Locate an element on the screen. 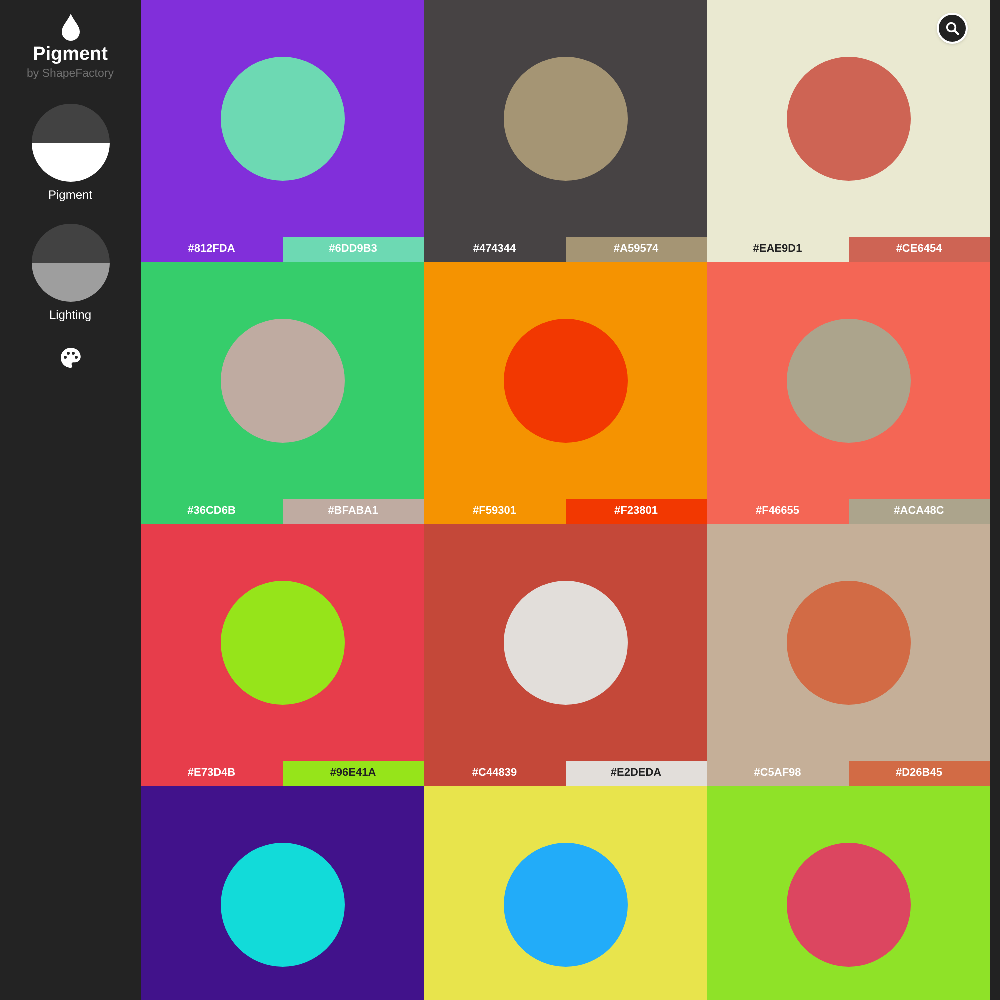 This screenshot has width=1000, height=1000. hex-label: #F46655 is located at coordinates (777, 511).